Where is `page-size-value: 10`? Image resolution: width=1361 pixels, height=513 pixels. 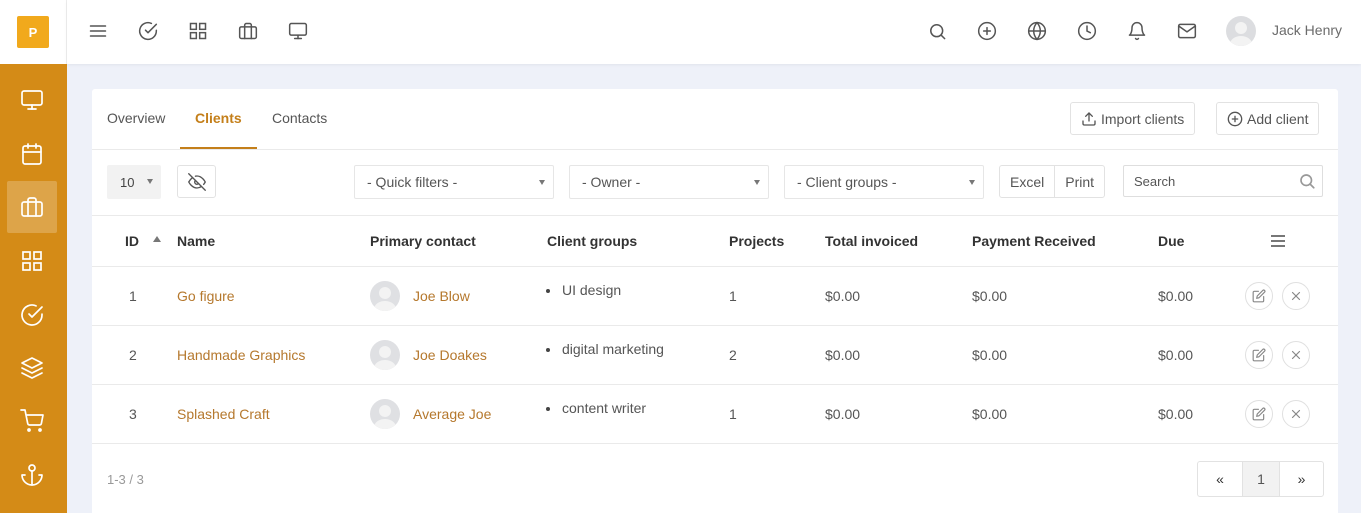 page-size-value: 10 is located at coordinates (127, 182).